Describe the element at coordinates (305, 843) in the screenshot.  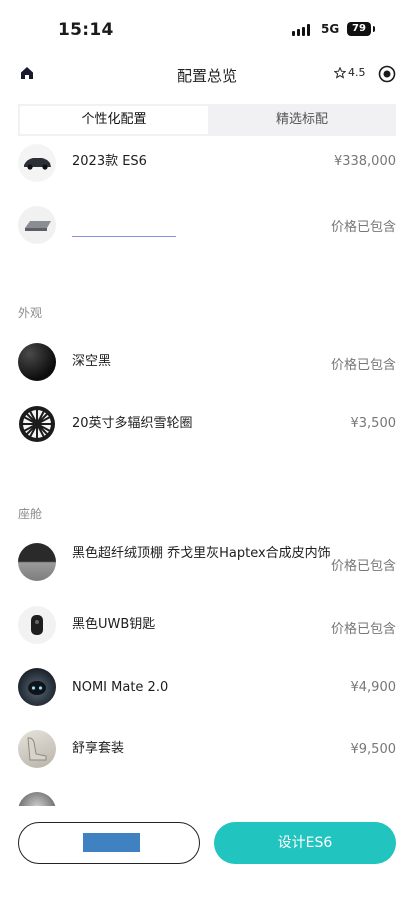
I see `design-es6-button: 设计ES6` at that location.